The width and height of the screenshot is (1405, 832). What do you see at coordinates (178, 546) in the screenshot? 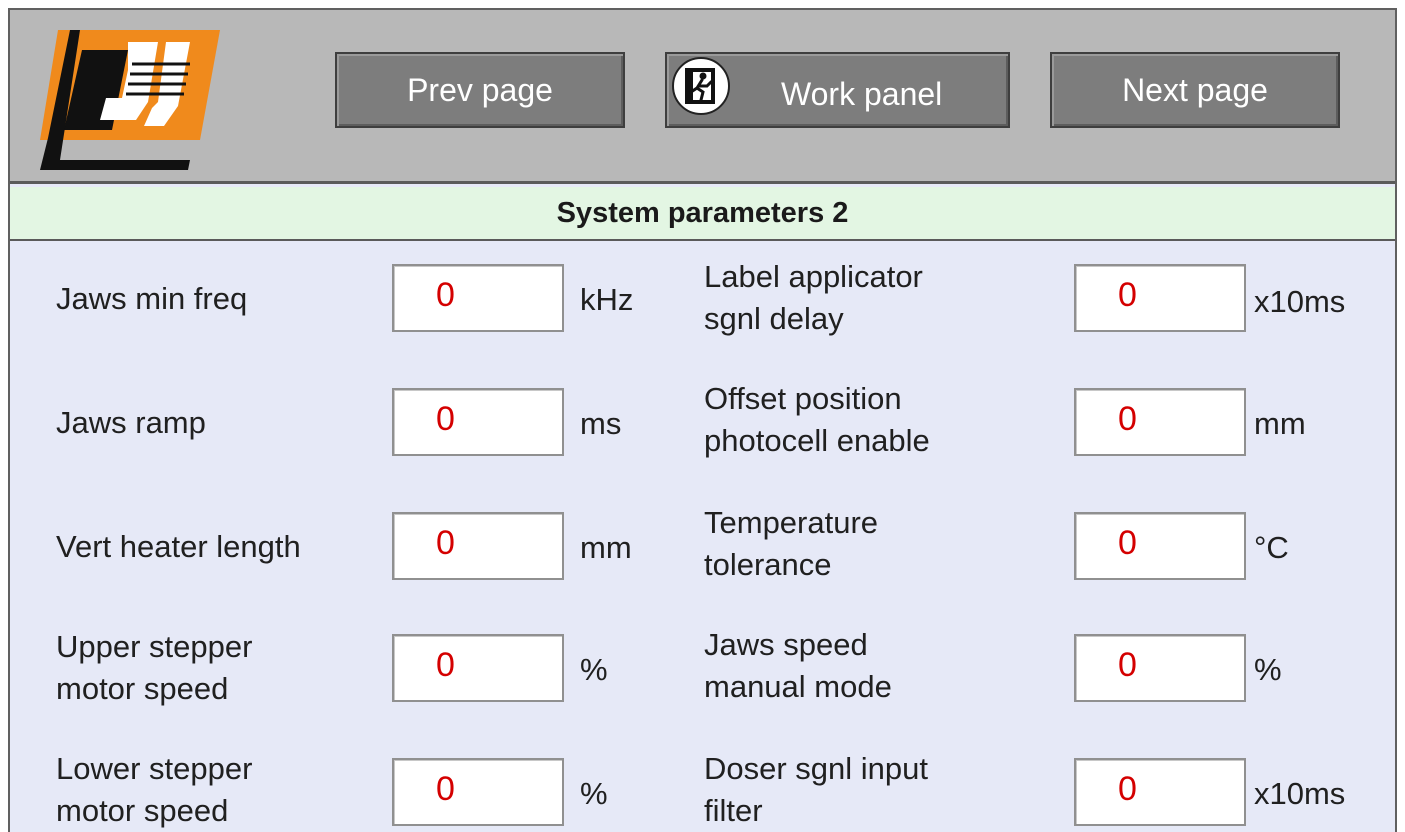
I see `param-label: Vert heater length` at bounding box center [178, 546].